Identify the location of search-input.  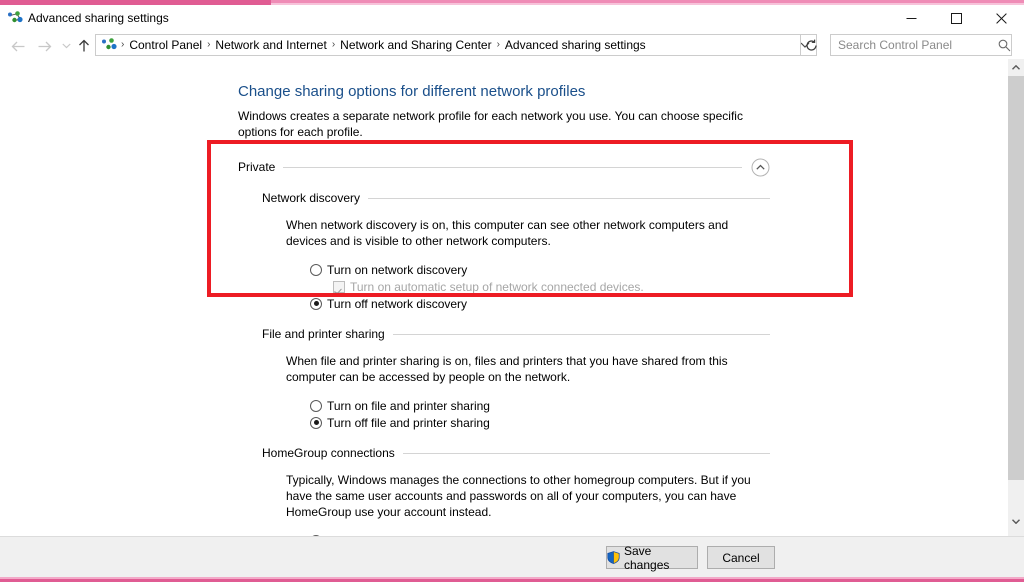
(912, 45).